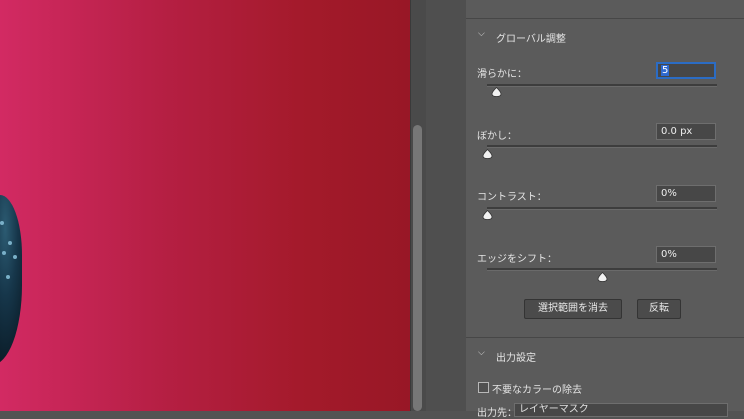 Image resolution: width=744 pixels, height=419 pixels. I want to click on output-to-select: レイヤーマスク, so click(621, 410).